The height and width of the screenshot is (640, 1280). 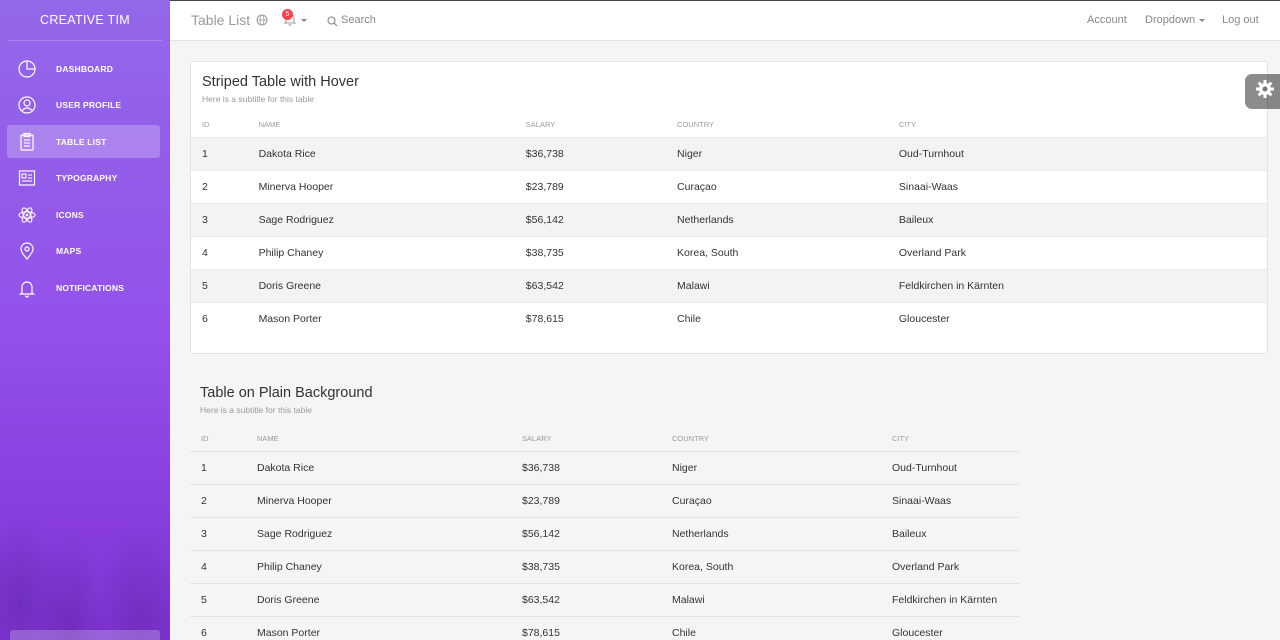 I want to click on search-icon, so click(x=332, y=23).